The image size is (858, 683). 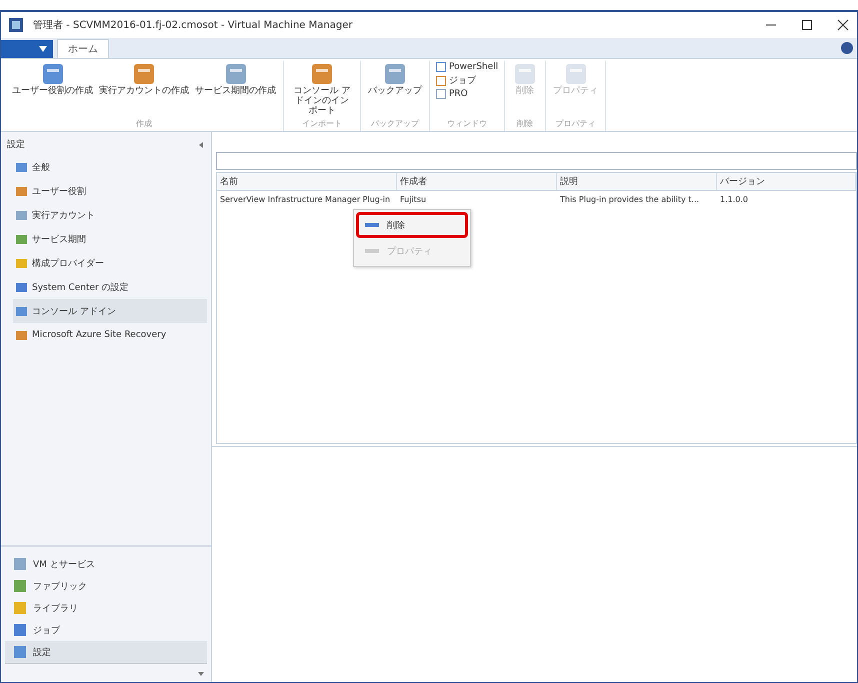 I want to click on caret-icon, so click(x=43, y=49).